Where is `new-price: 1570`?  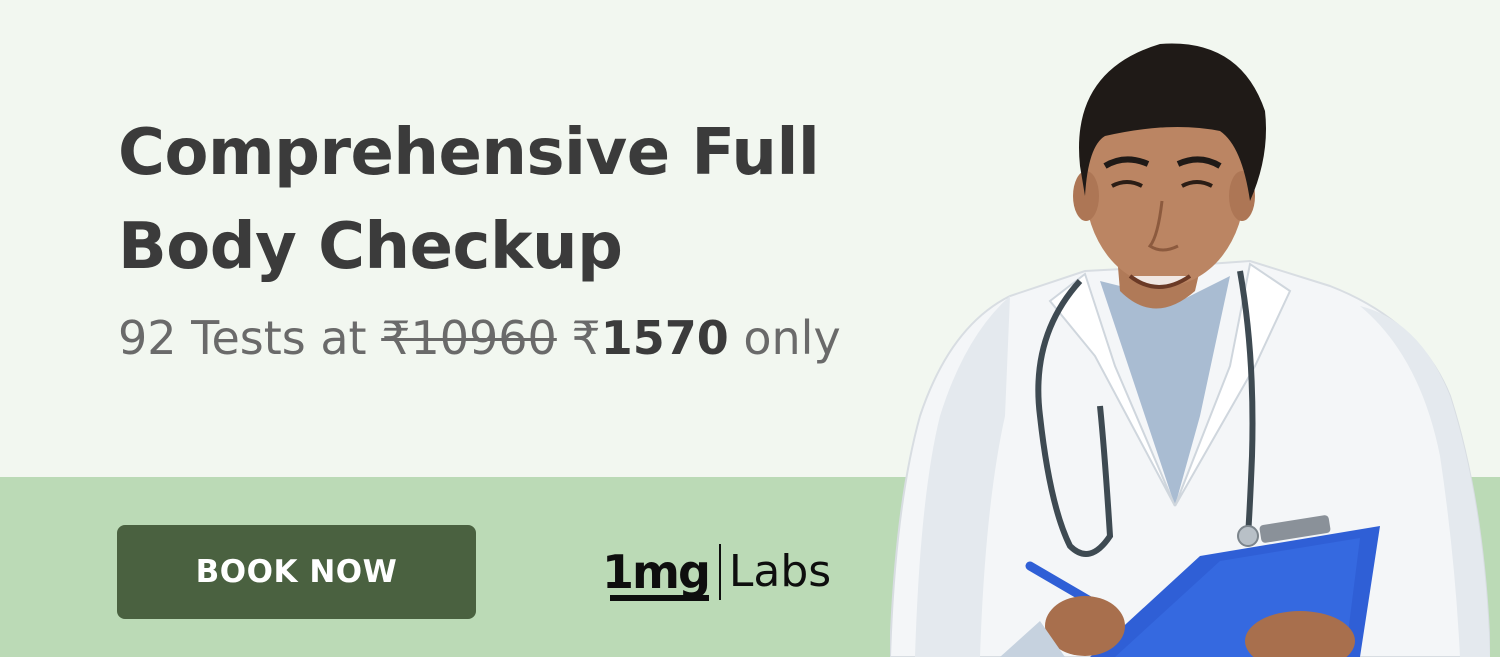
new-price: 1570 is located at coordinates (664, 338).